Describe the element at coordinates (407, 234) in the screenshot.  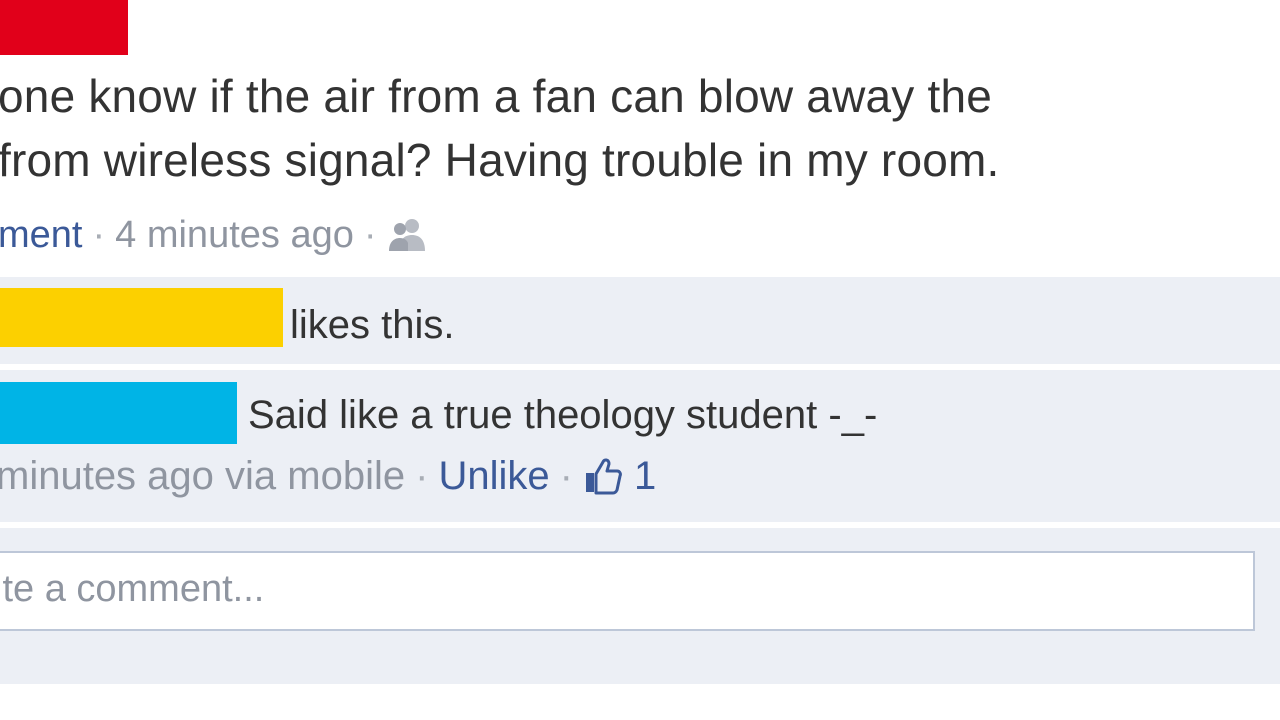
I see `friends-icon` at that location.